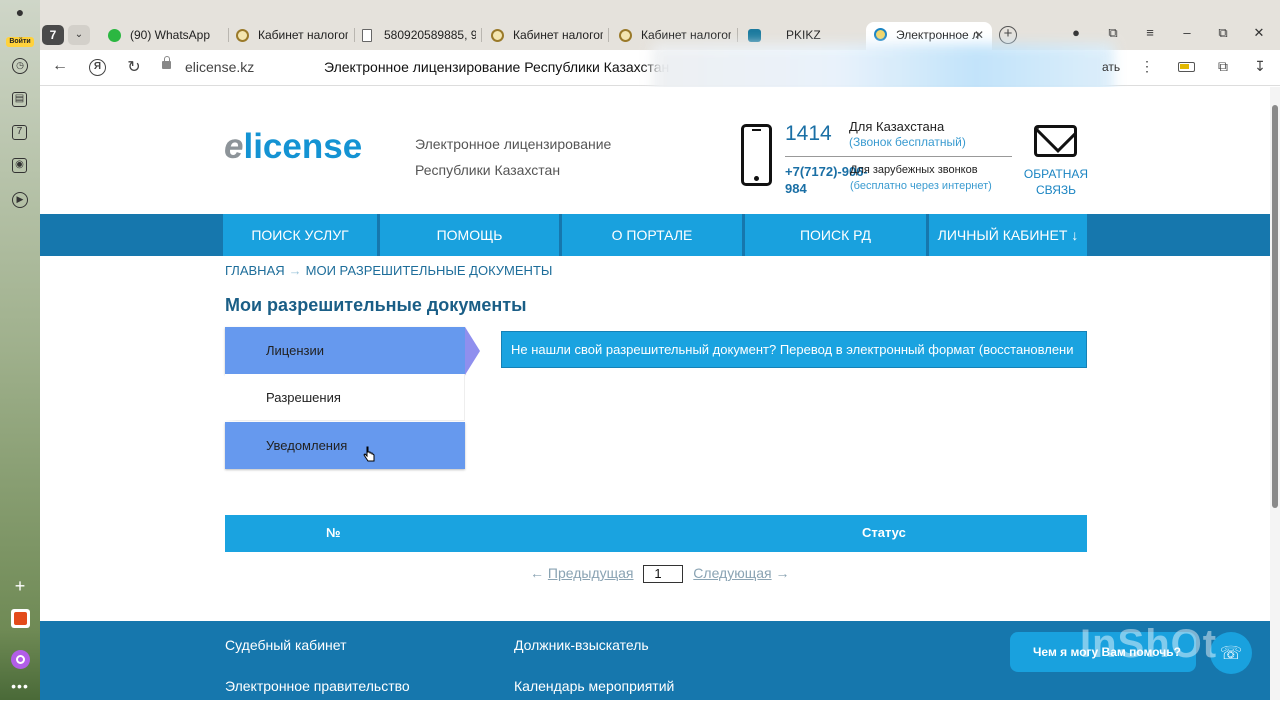  Describe the element at coordinates (255, 270) in the screenshot. I see `breadcrumb-home: ГЛАВНАЯ` at that location.